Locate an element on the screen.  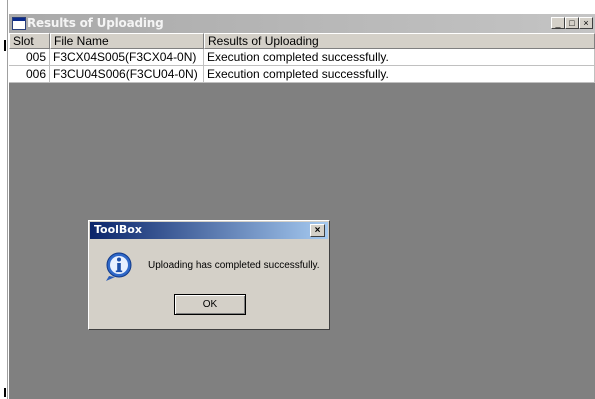
background-window-border is located at coordinates (7, 199).